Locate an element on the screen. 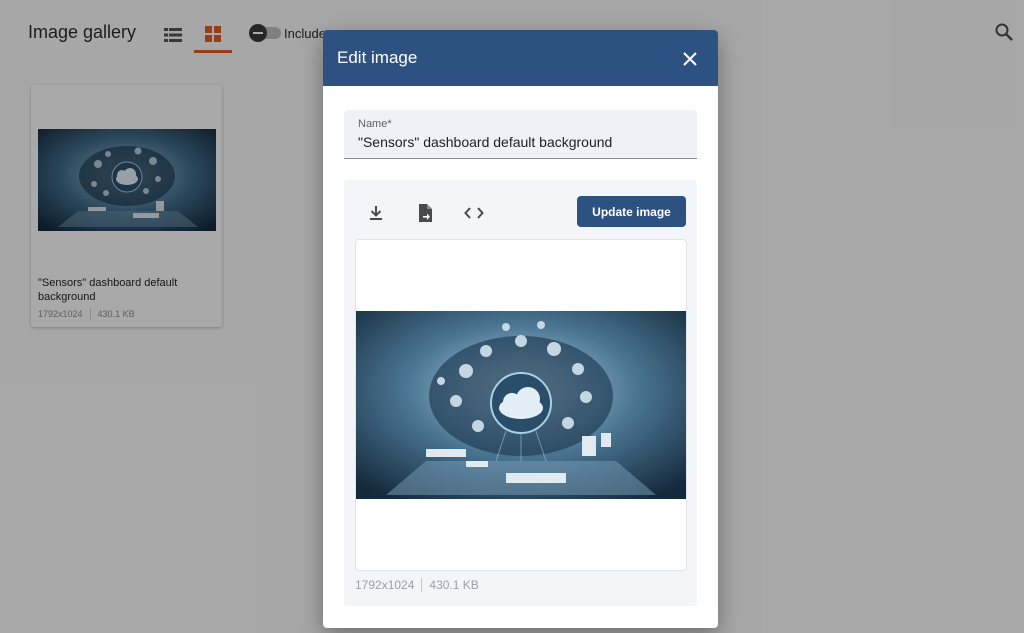 The height and width of the screenshot is (633, 1024). embed-code-button is located at coordinates (474, 213).